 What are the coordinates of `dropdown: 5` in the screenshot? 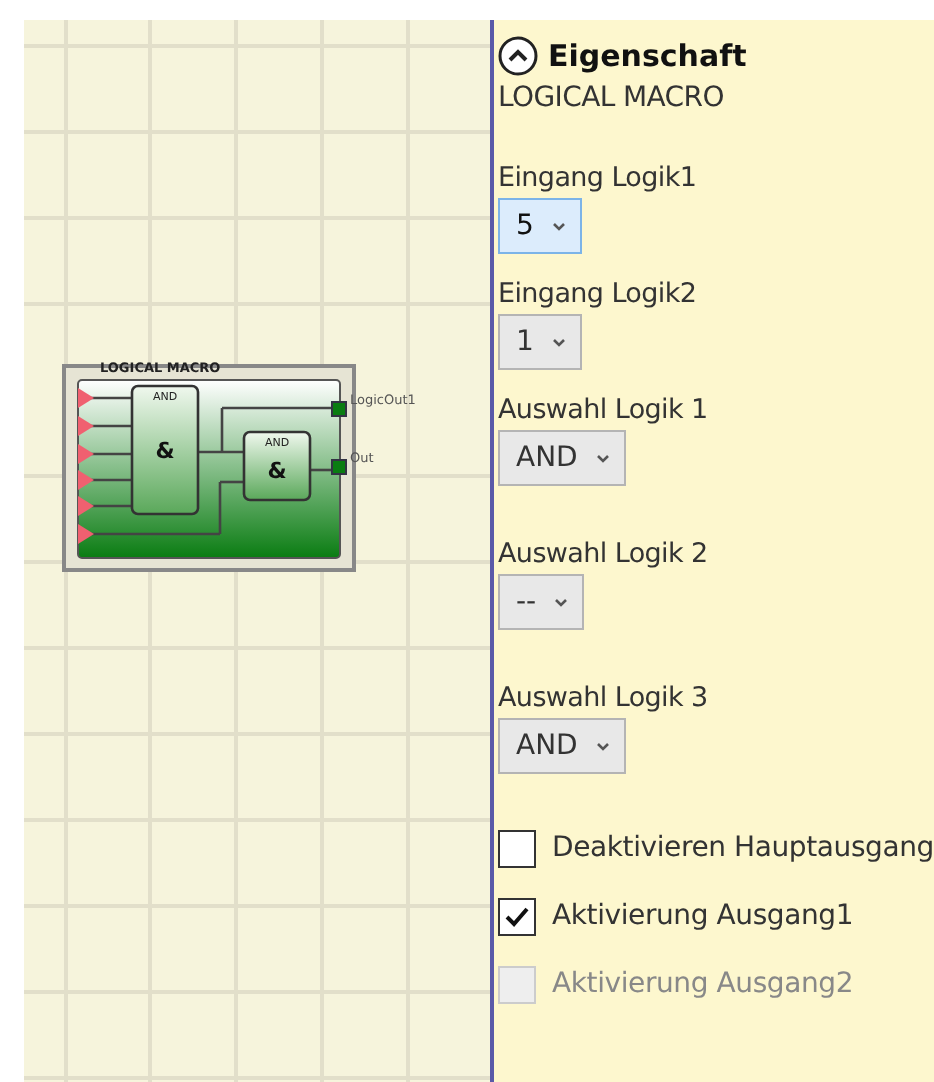 It's located at (540, 226).